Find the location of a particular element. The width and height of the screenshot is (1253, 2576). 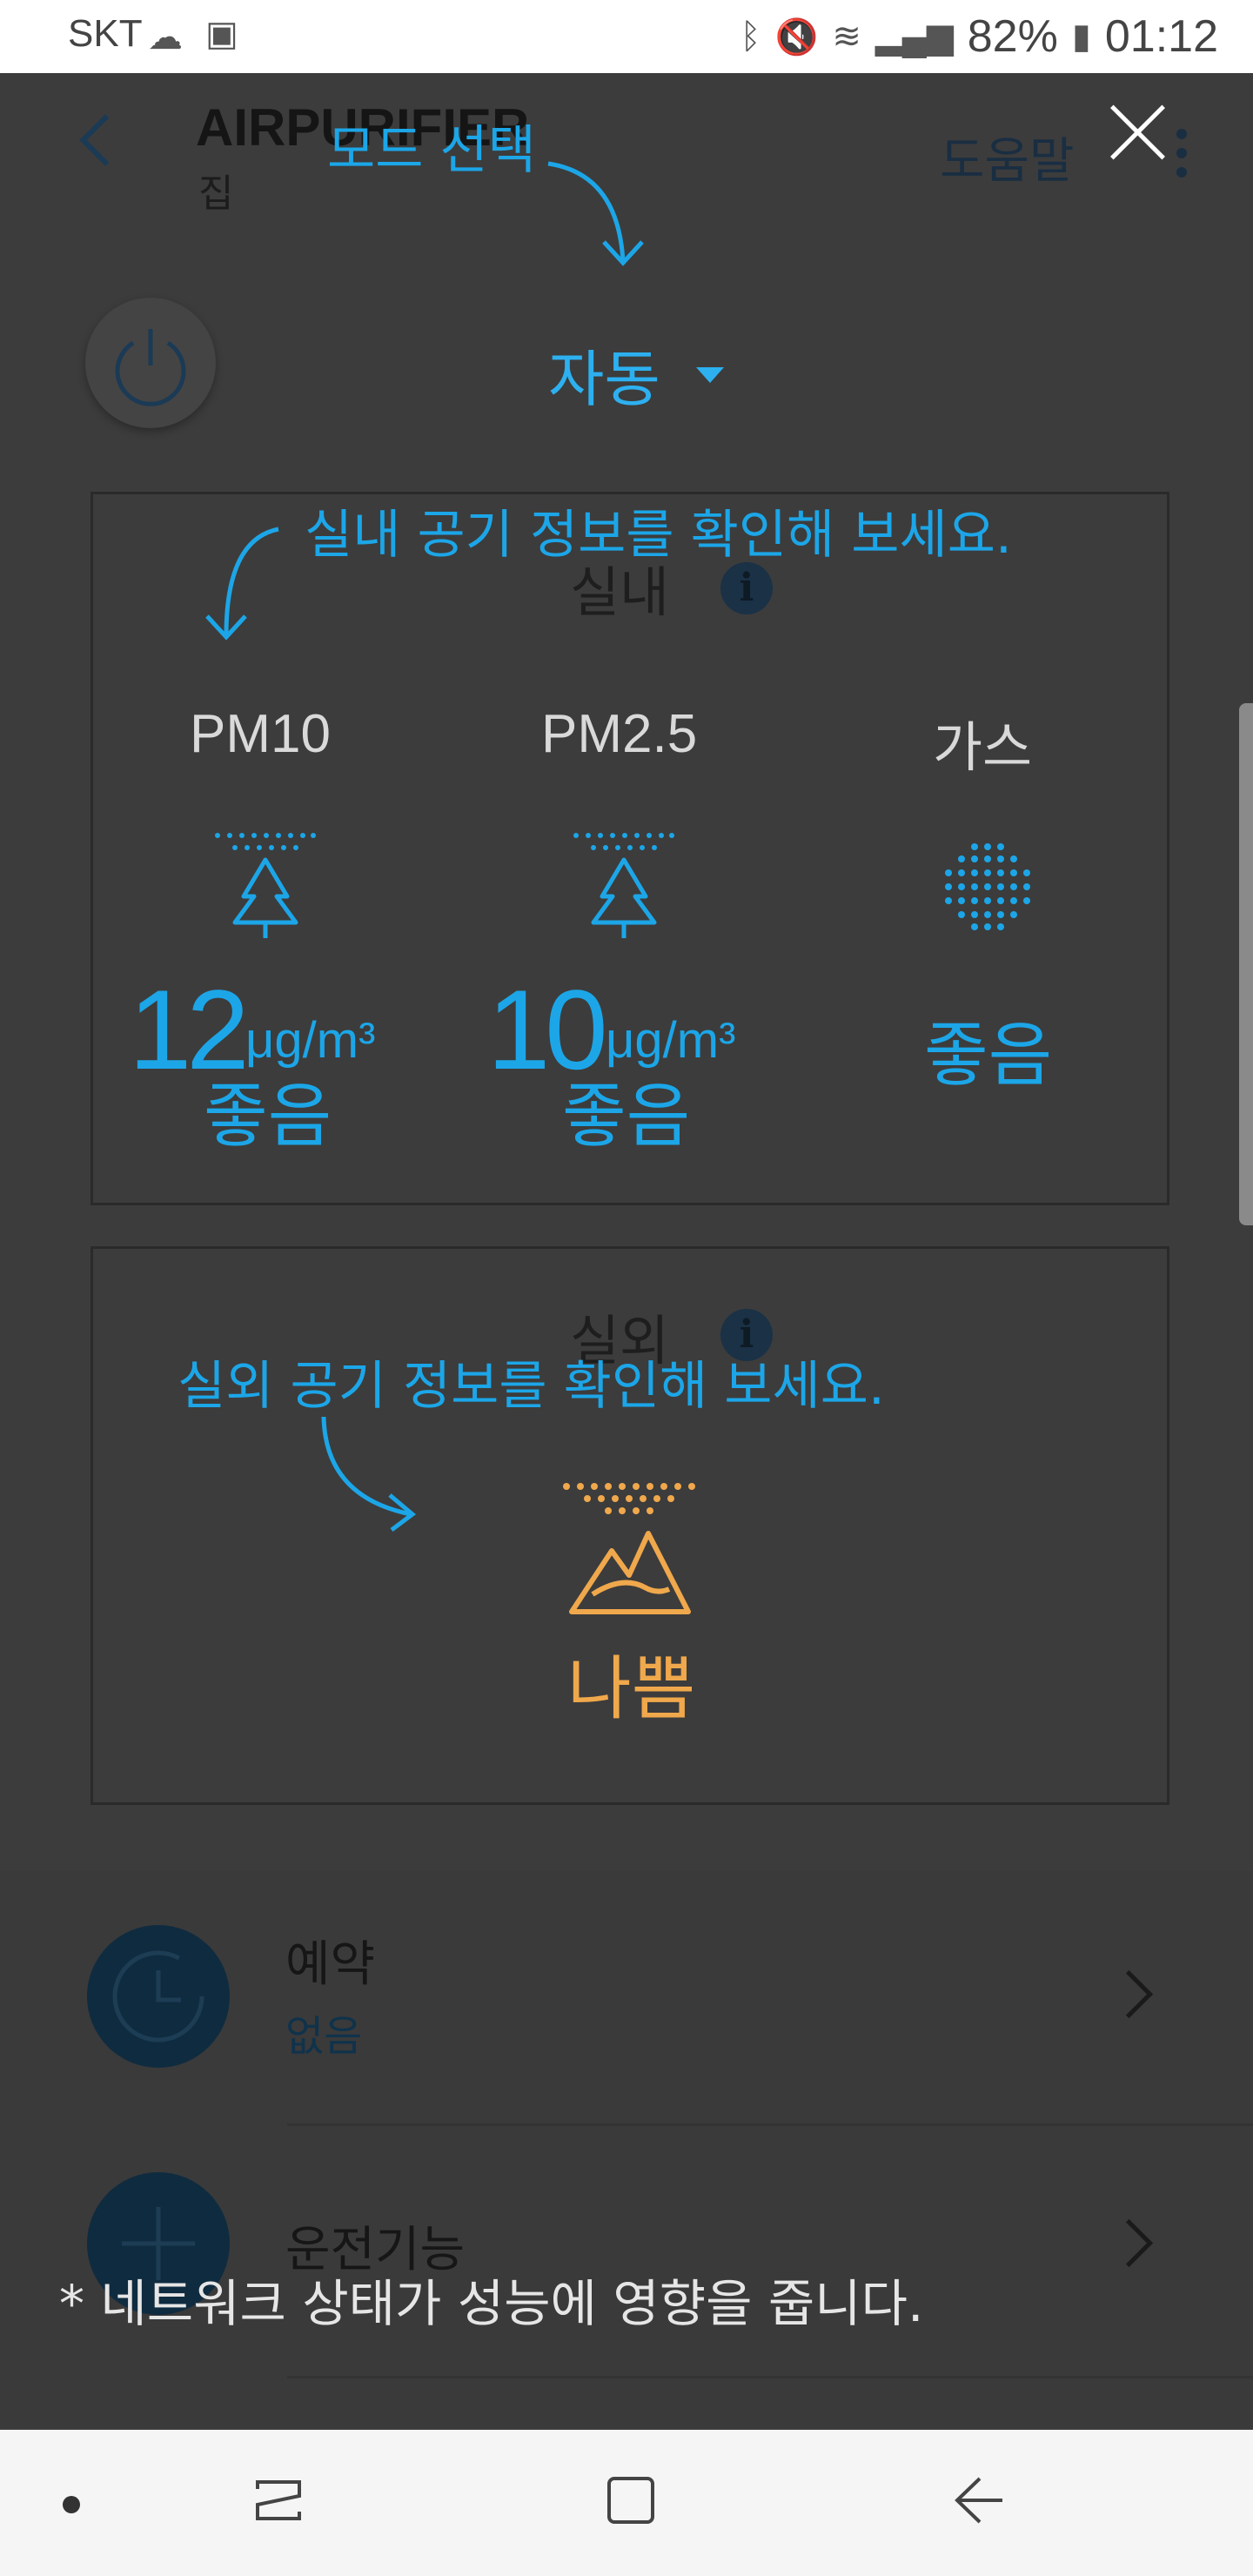

pm25-label: PM2.5 is located at coordinates (619, 734).